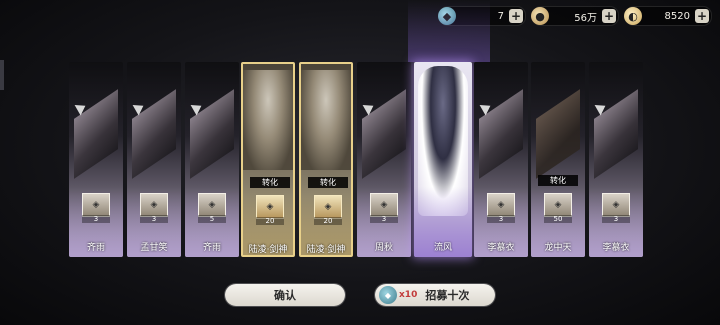  I want to click on shard-count: 50, so click(558, 219).